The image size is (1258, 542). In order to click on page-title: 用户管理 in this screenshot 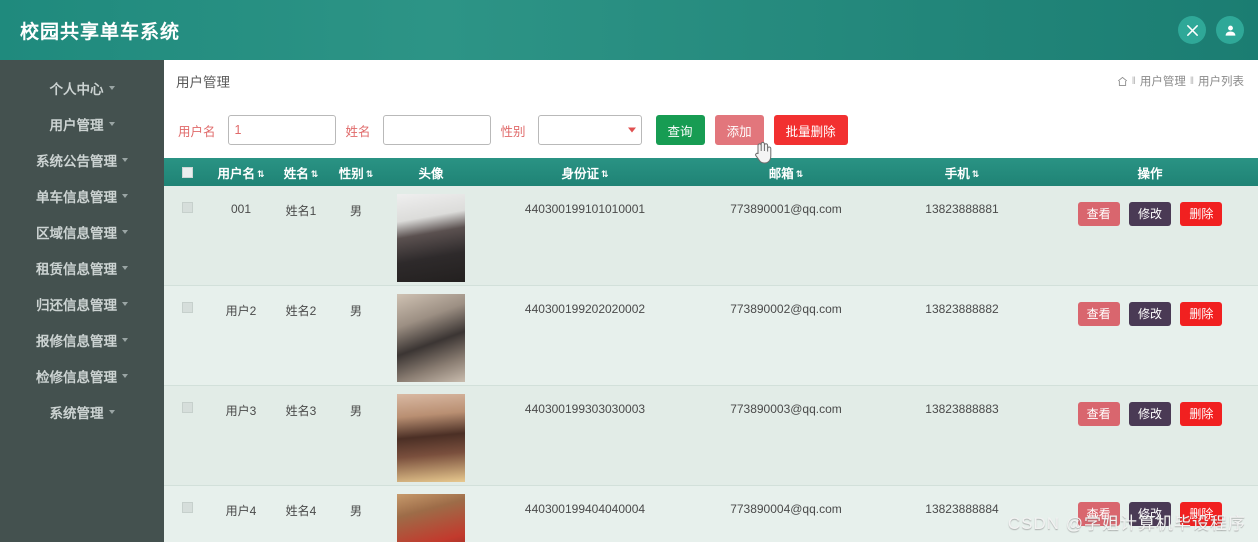, I will do `click(203, 82)`.